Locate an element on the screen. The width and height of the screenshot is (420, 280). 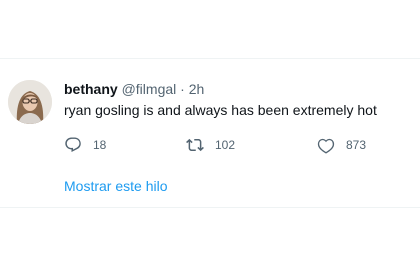
reply-button: 18 is located at coordinates (85, 145).